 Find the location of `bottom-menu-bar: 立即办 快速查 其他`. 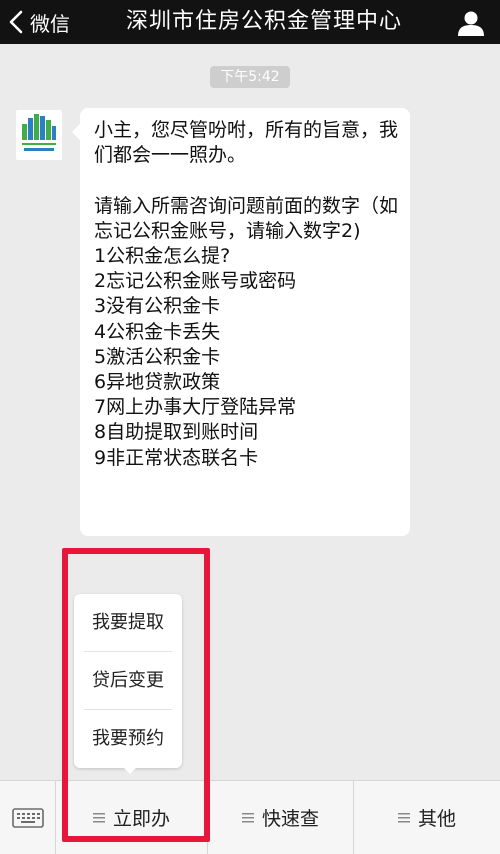

bottom-menu-bar: 立即办 快速查 其他 is located at coordinates (250, 817).